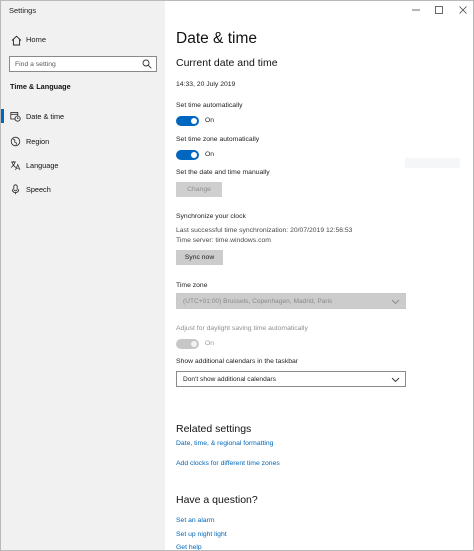 This screenshot has height=551, width=474. Describe the element at coordinates (218, 139) in the screenshot. I see `set-timezone-auto-label: Set time zone automatically` at that location.